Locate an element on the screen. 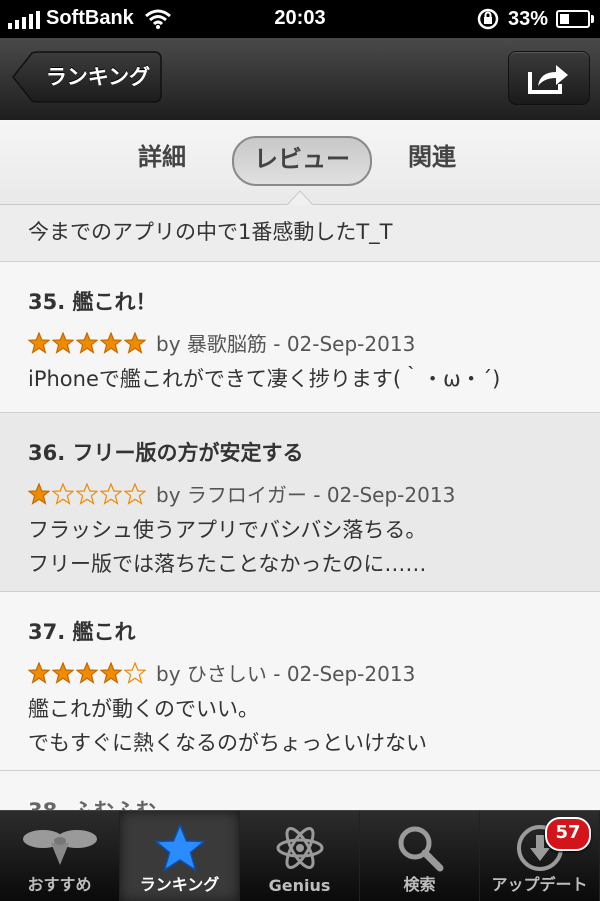 Image resolution: width=600 pixels, height=901 pixels. review-author-date: by ラフロイガー - 02-Sep-2013 is located at coordinates (306, 495).